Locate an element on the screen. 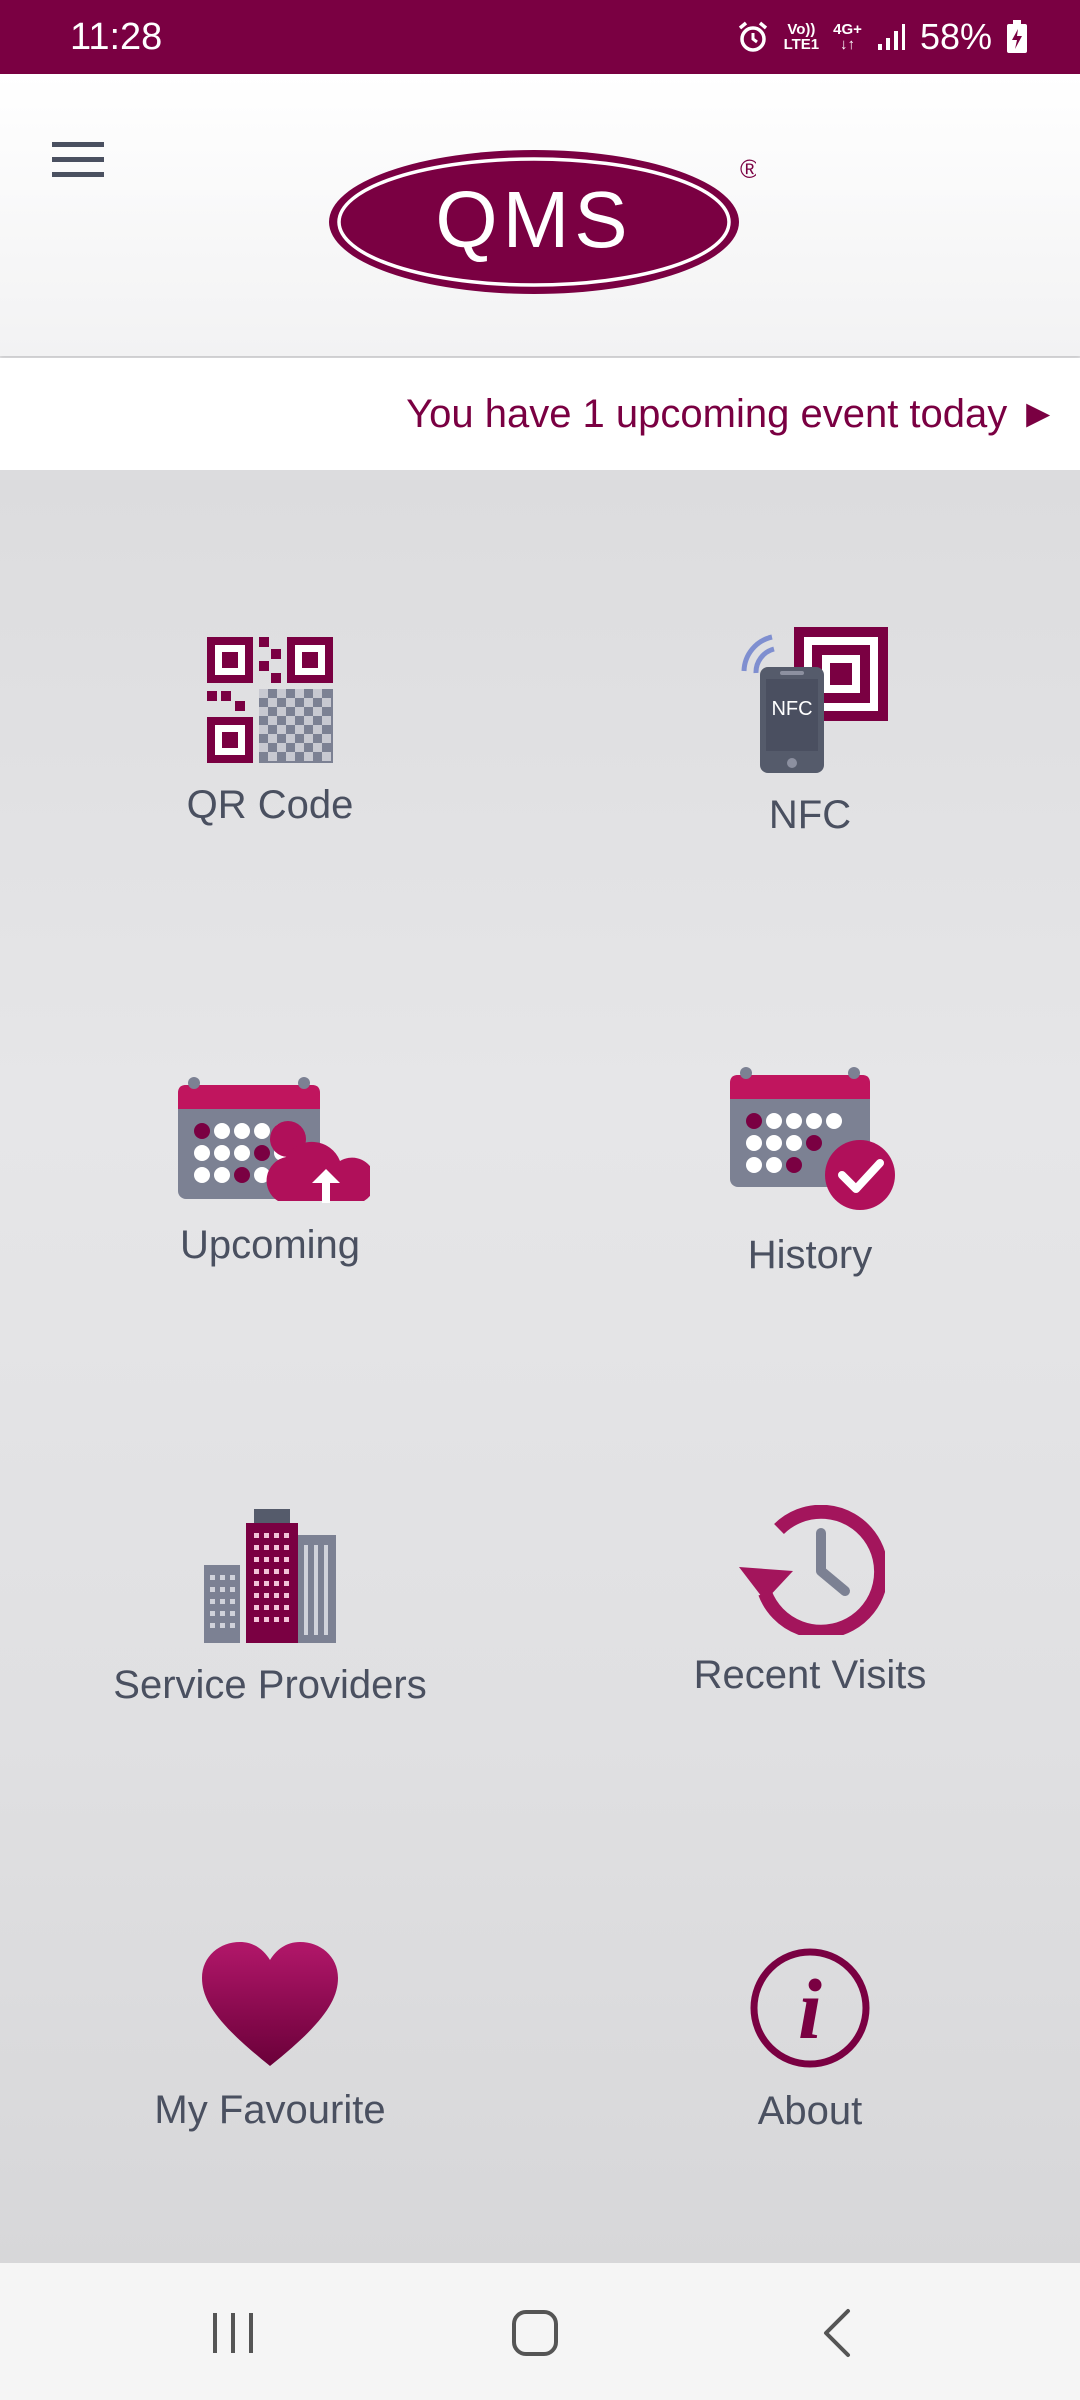  status-time: 11:28 is located at coordinates (116, 37).